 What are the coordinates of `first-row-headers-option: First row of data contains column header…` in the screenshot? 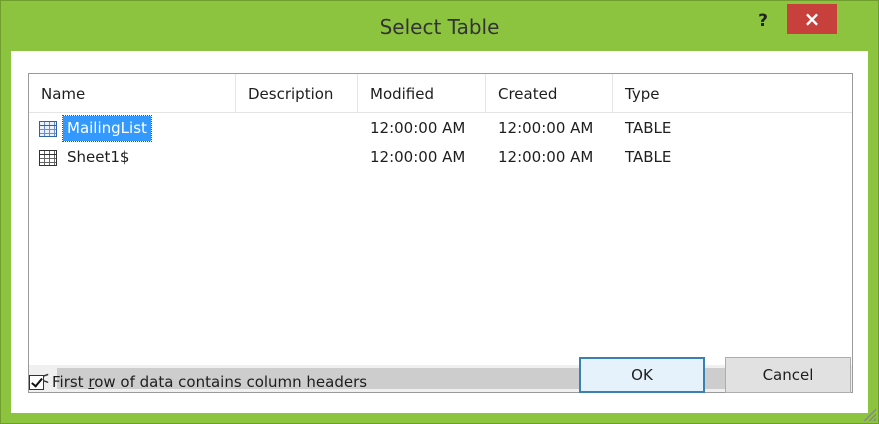 It's located at (198, 382).